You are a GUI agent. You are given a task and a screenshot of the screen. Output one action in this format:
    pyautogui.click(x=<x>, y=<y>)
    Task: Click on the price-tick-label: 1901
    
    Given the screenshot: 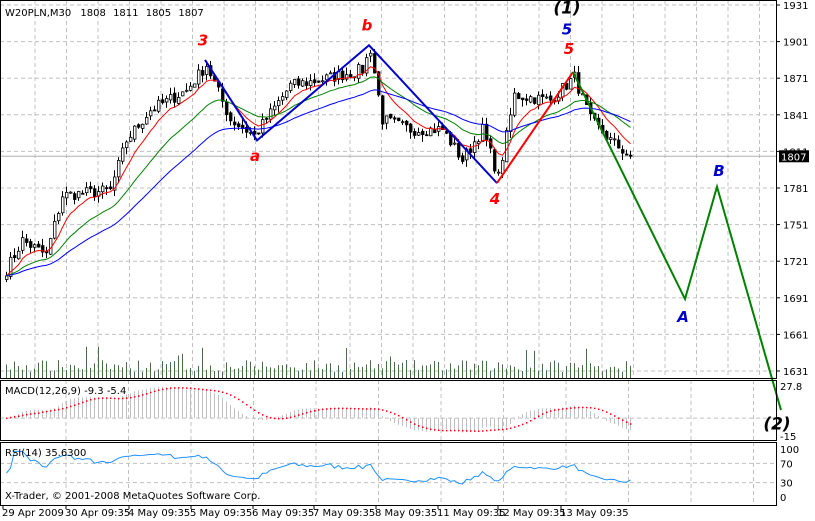 What is the action you would take?
    pyautogui.click(x=795, y=43)
    